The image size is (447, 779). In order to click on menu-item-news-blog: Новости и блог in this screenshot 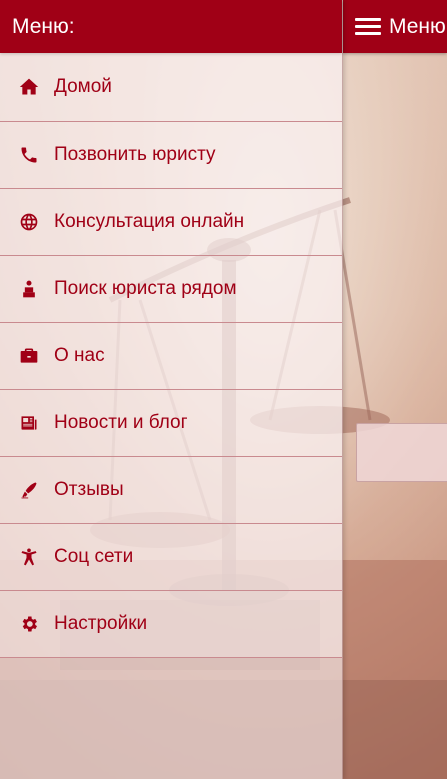, I will do `click(171, 423)`.